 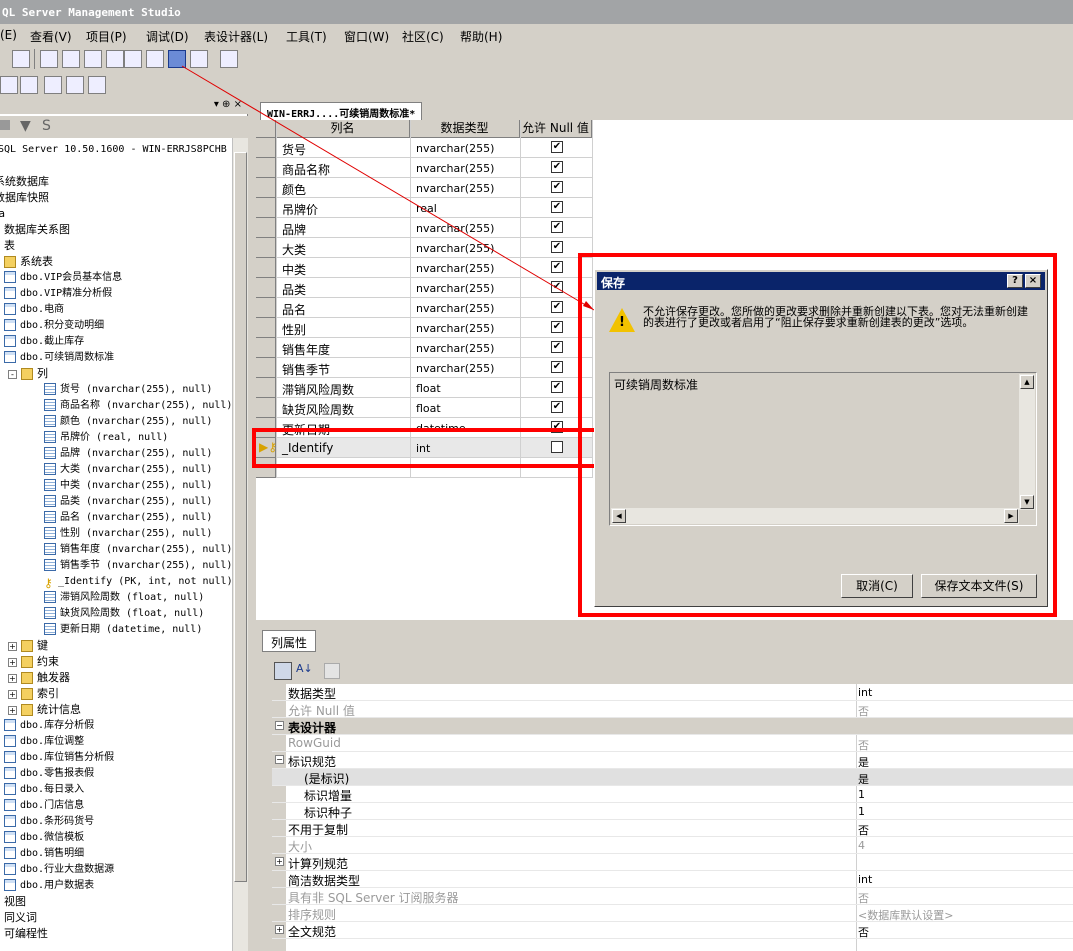 What do you see at coordinates (672, 879) in the screenshot?
I see `property-row: 简洁数据类型 int` at bounding box center [672, 879].